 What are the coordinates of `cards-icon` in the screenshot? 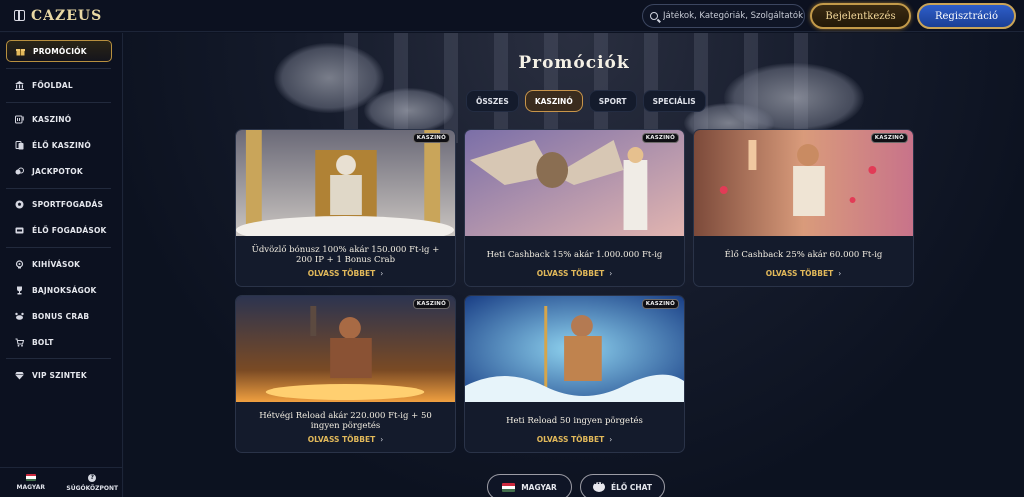 It's located at (19, 145).